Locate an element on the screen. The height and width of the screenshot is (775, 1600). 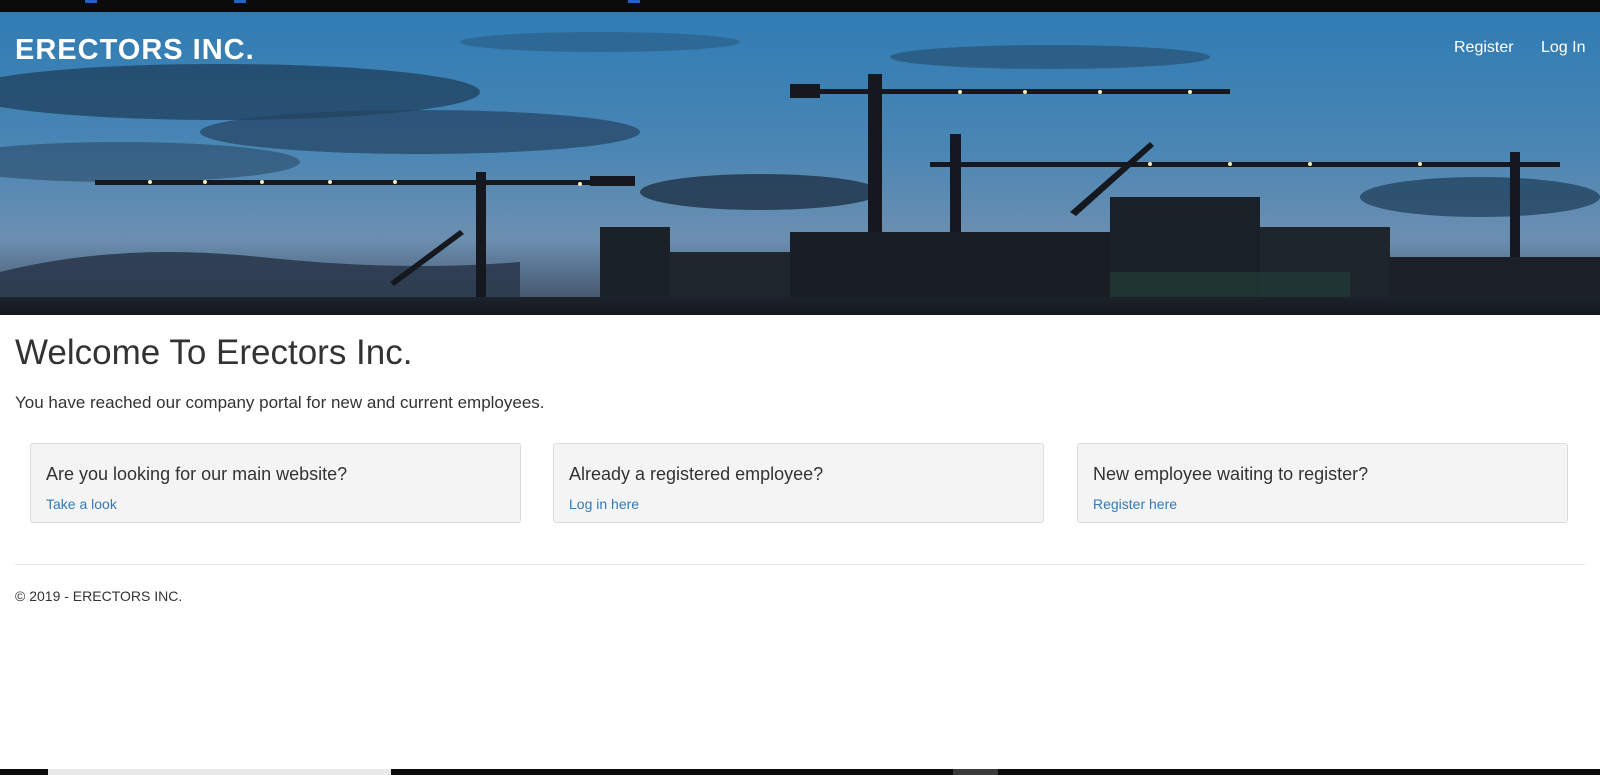
taskbar-strip is located at coordinates (800, 772).